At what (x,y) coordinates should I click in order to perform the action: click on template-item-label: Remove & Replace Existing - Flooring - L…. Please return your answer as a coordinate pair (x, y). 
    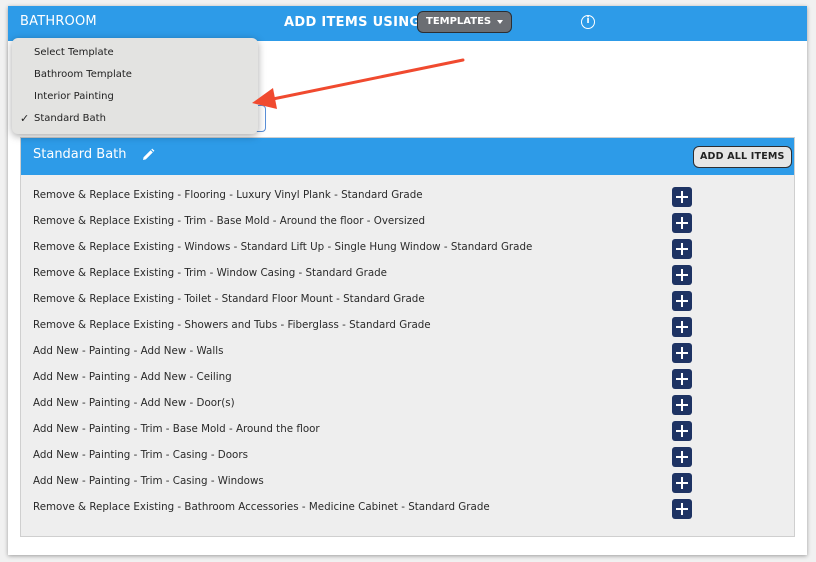
    Looking at the image, I should click on (228, 195).